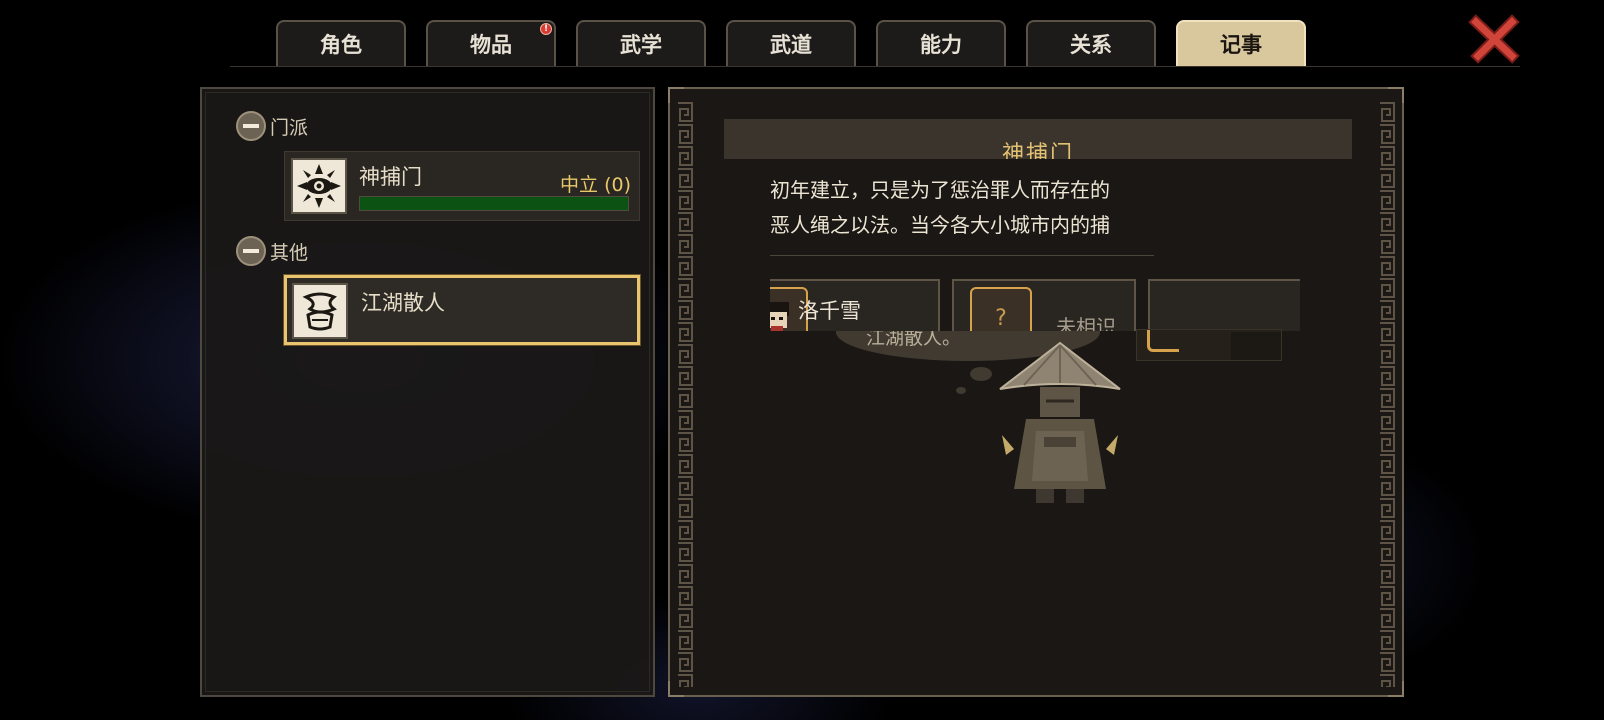 Image resolution: width=1604 pixels, height=720 pixels. I want to click on category-others: 其他, so click(272, 251).